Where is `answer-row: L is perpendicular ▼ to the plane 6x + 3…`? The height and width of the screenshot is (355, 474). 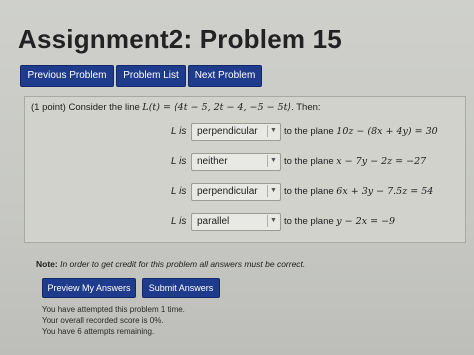 answer-row: L is perpendicular ▼ to the plane 6x + 3… is located at coordinates (245, 192).